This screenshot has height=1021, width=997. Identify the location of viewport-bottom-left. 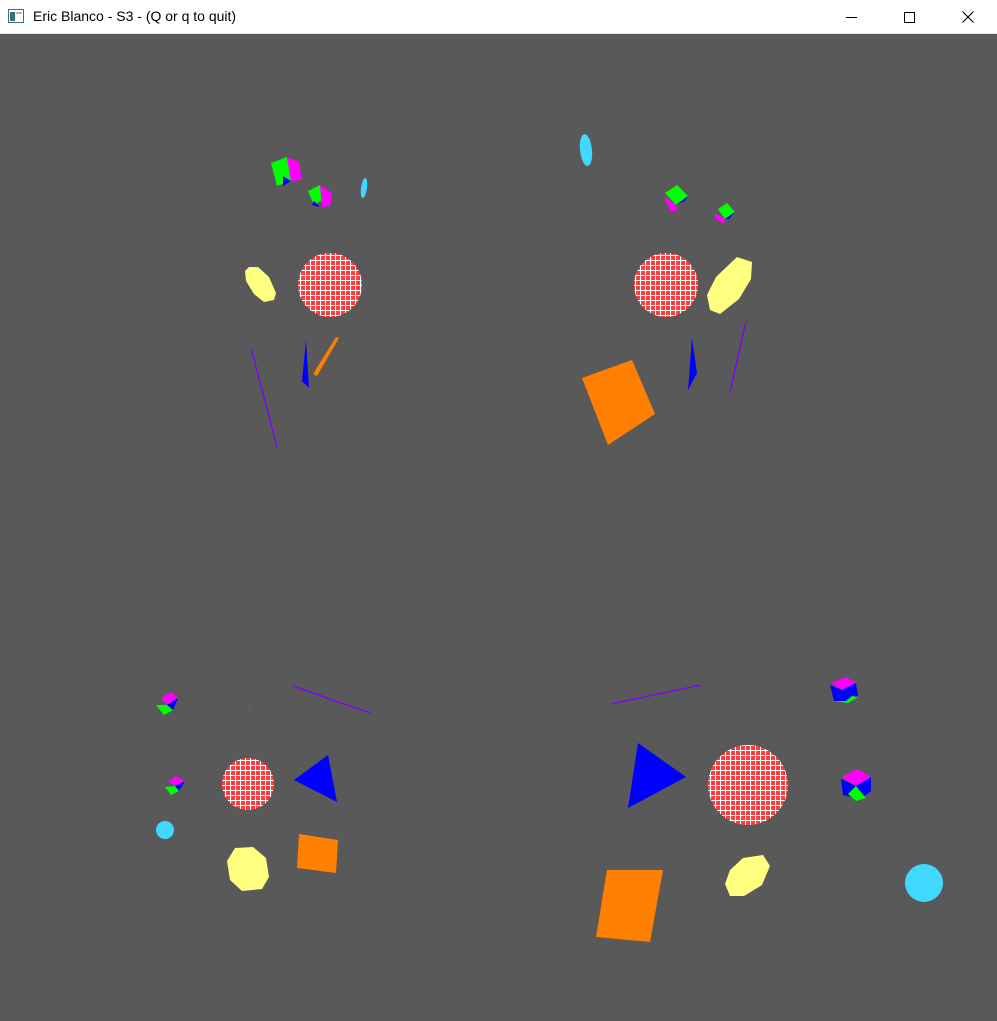
(263, 788).